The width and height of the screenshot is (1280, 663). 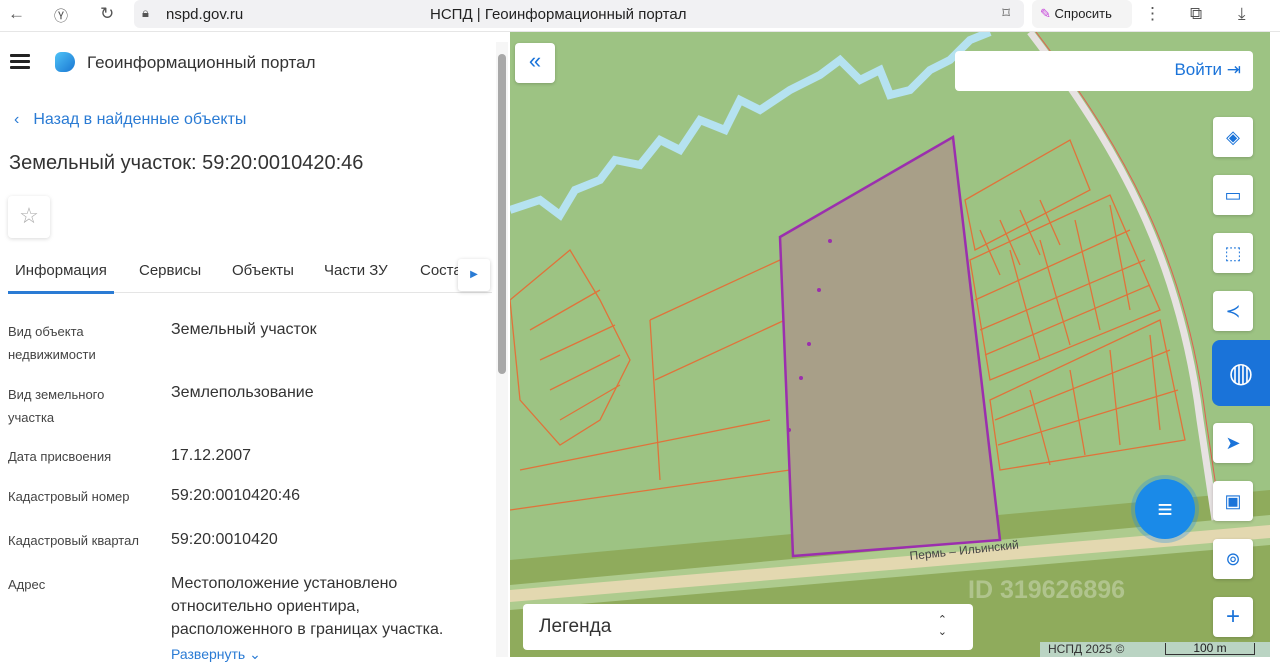 What do you see at coordinates (224, 539) in the screenshot?
I see `field-value: 59:20:0010420` at bounding box center [224, 539].